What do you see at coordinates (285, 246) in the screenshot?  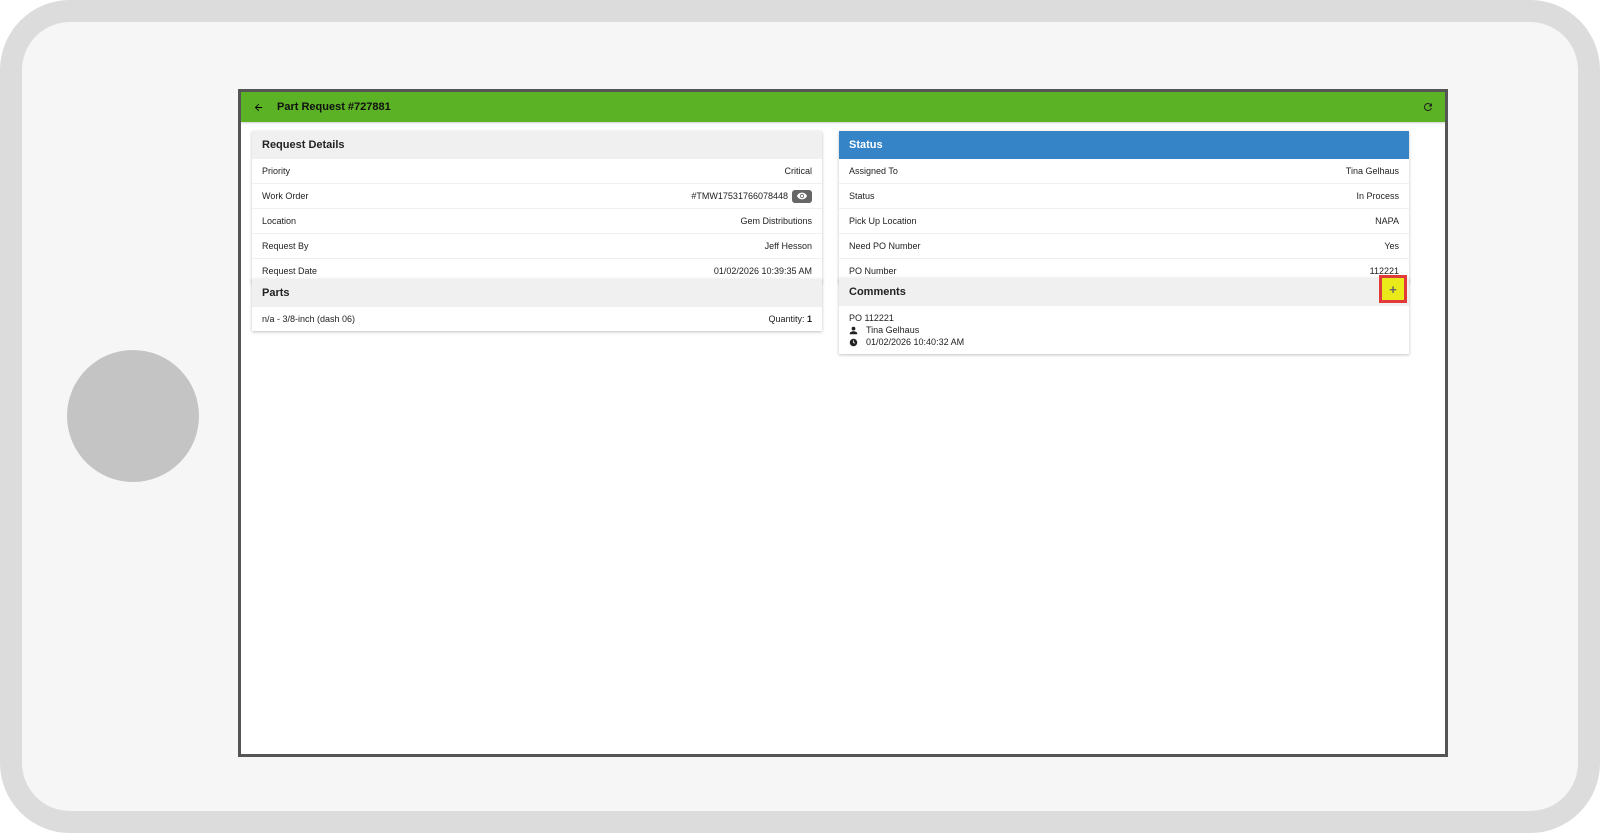 I see `detail-label: Request By` at bounding box center [285, 246].